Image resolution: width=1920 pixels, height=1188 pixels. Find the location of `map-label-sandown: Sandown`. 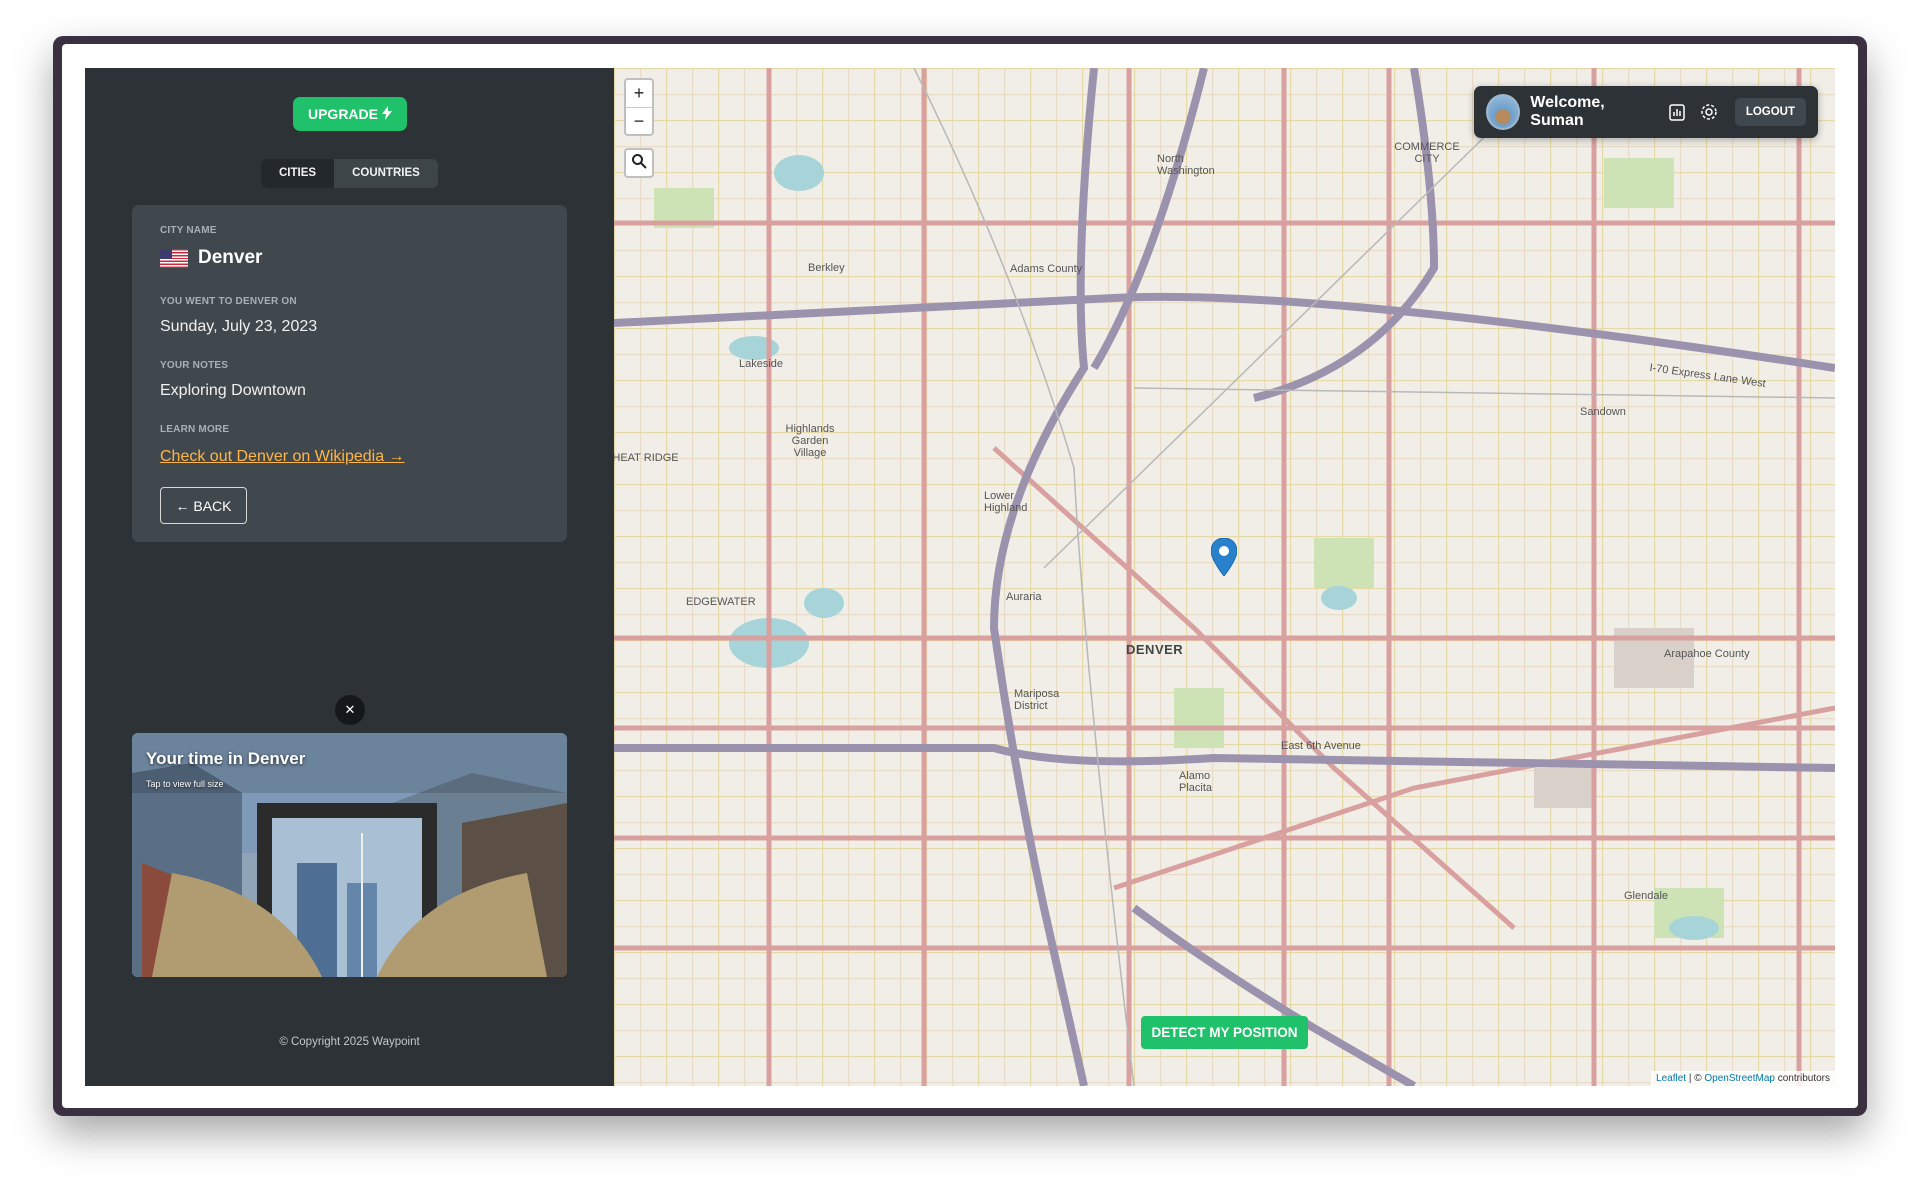

map-label-sandown: Sandown is located at coordinates (1603, 412).